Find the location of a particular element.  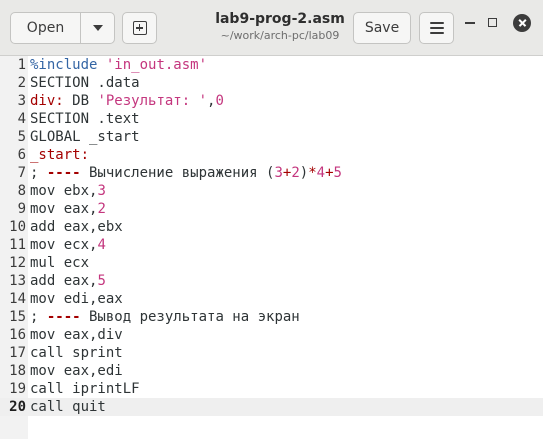

code-token: GLOBAL _start is located at coordinates (85, 137).